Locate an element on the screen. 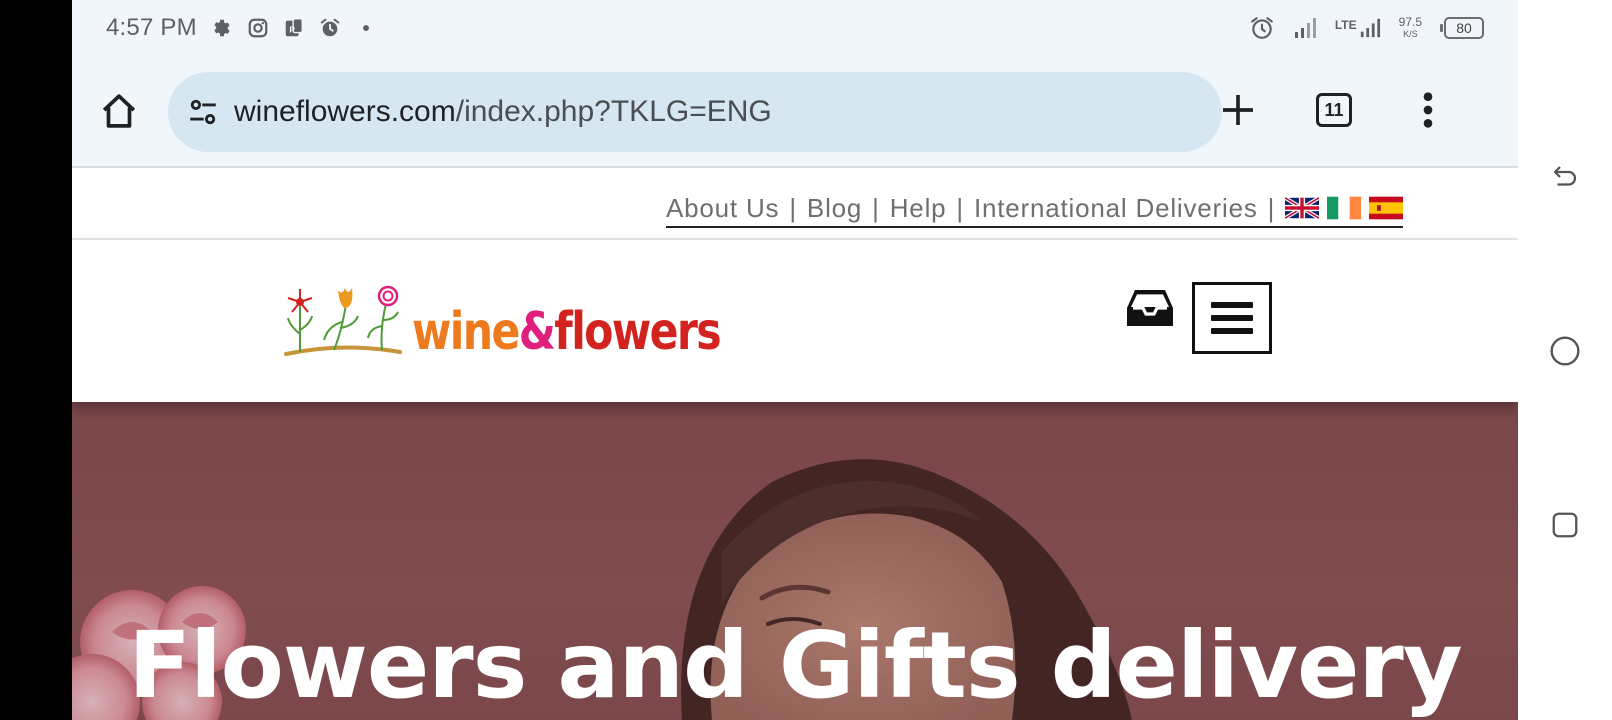  home-circle-icon is located at coordinates (1565, 351).